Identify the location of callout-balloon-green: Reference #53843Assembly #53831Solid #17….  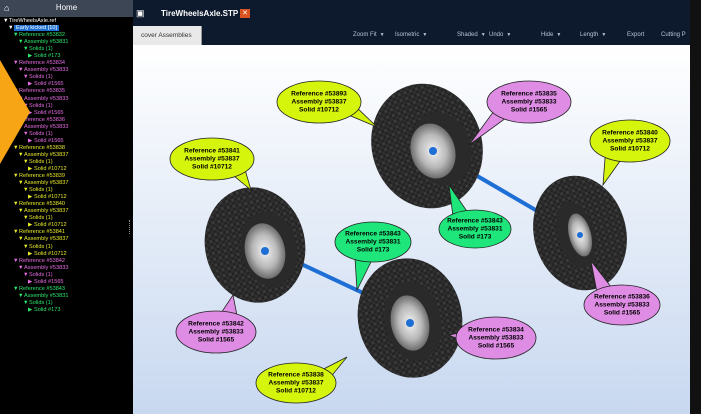
(475, 216).